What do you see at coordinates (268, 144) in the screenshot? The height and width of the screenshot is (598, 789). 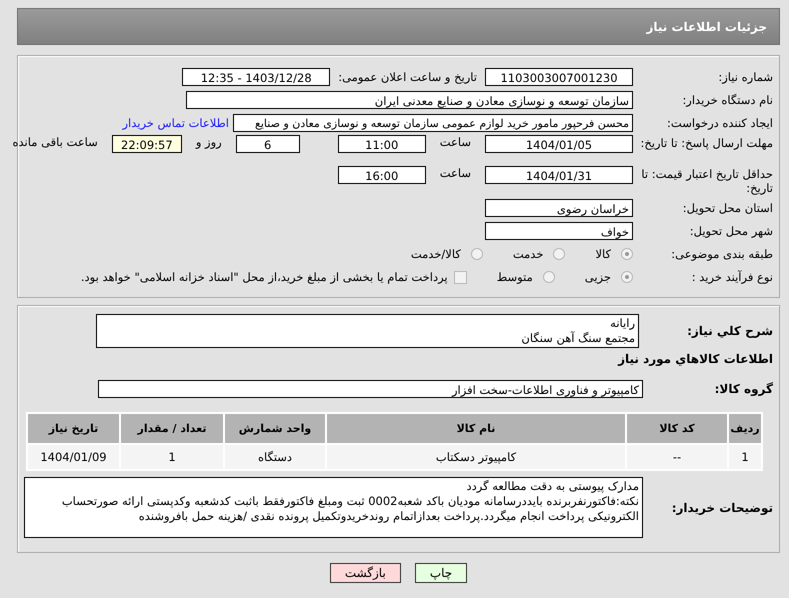 I see `days-field: 6` at bounding box center [268, 144].